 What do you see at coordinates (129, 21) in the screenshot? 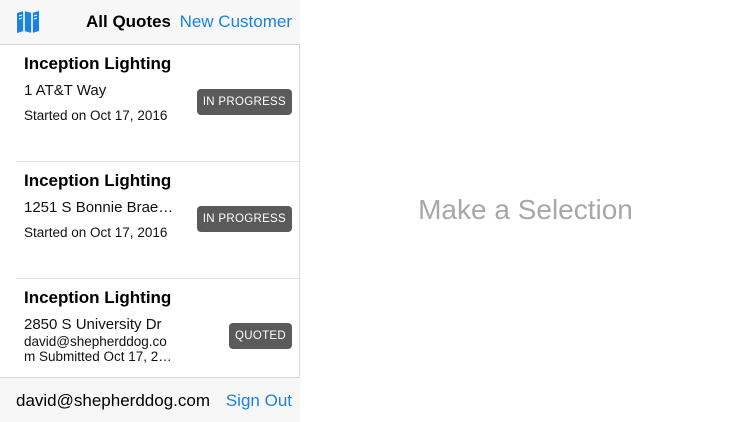
I see `page-title: All Quotes` at bounding box center [129, 21].